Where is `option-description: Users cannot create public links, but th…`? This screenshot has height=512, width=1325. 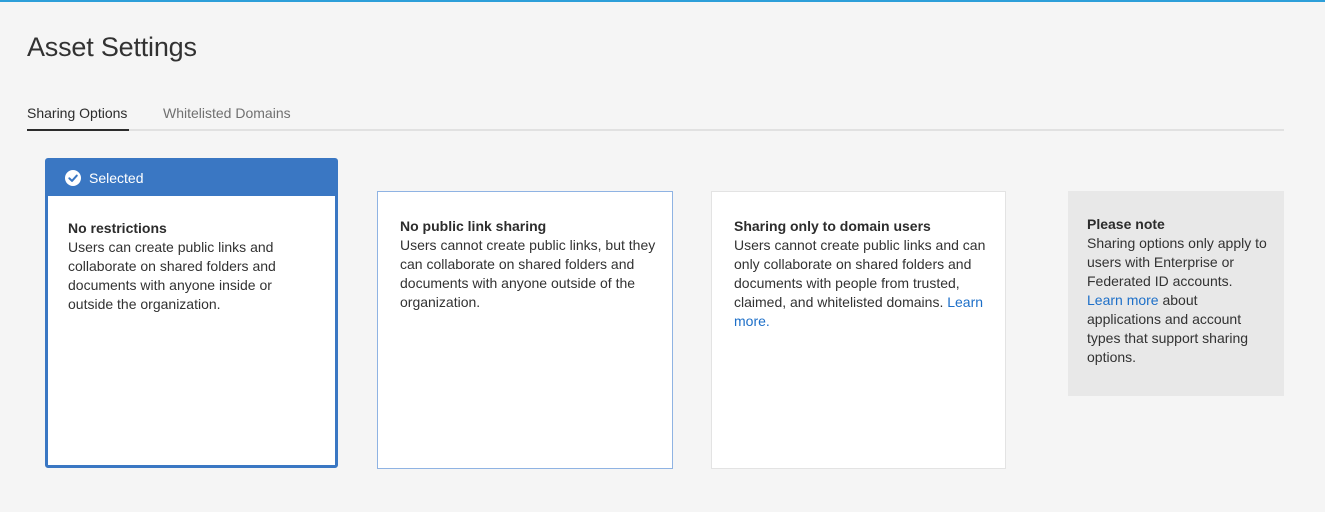
option-description: Users cannot create public links, but th… is located at coordinates (528, 273).